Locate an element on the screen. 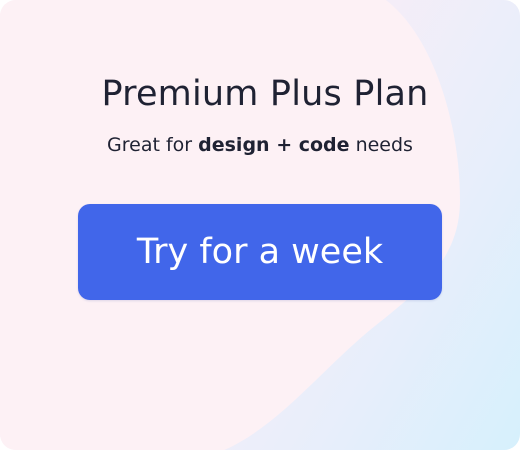 Image resolution: width=520 pixels, height=450 pixels. plan-title: Premium Plus Plan is located at coordinates (265, 94).